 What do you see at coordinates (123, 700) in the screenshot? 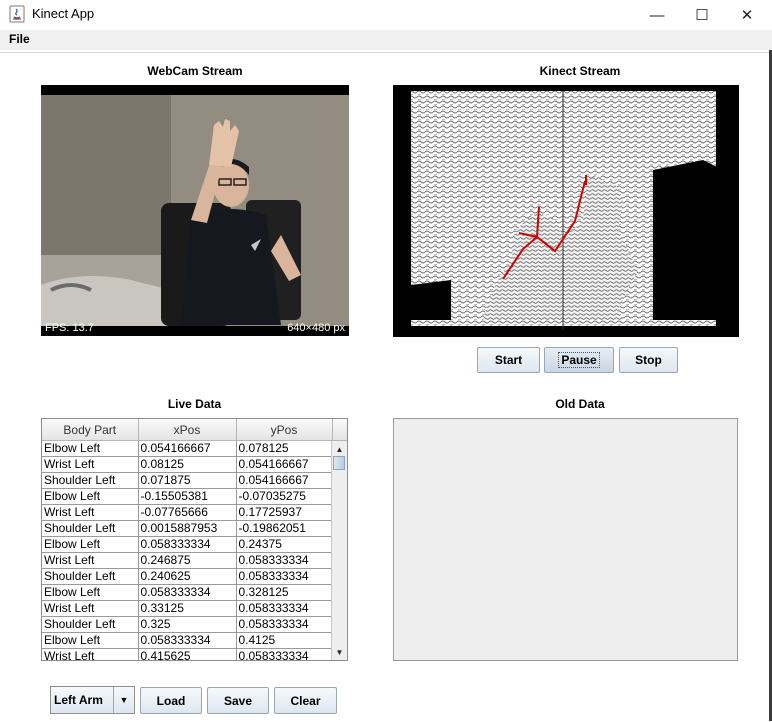
I see `chevron-down-icon: ▼` at bounding box center [123, 700].